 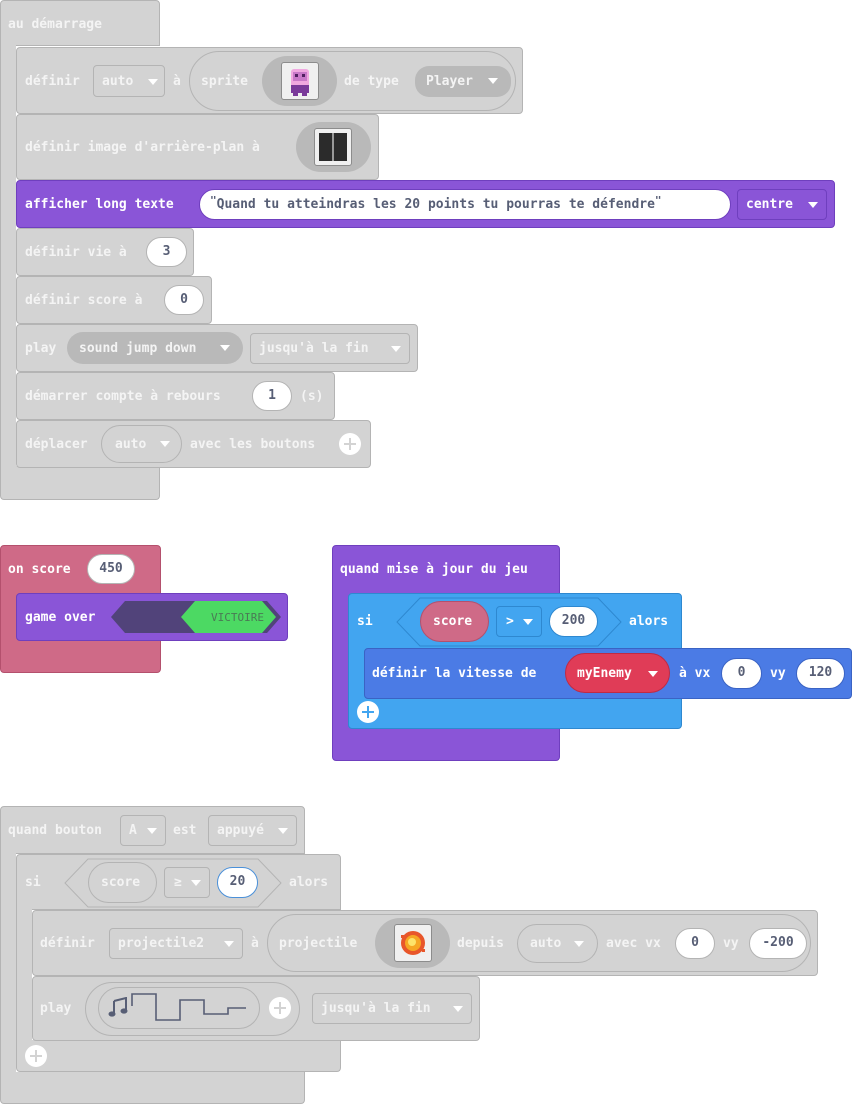 What do you see at coordinates (184, 300) in the screenshot?
I see `score-value-input: 0` at bounding box center [184, 300].